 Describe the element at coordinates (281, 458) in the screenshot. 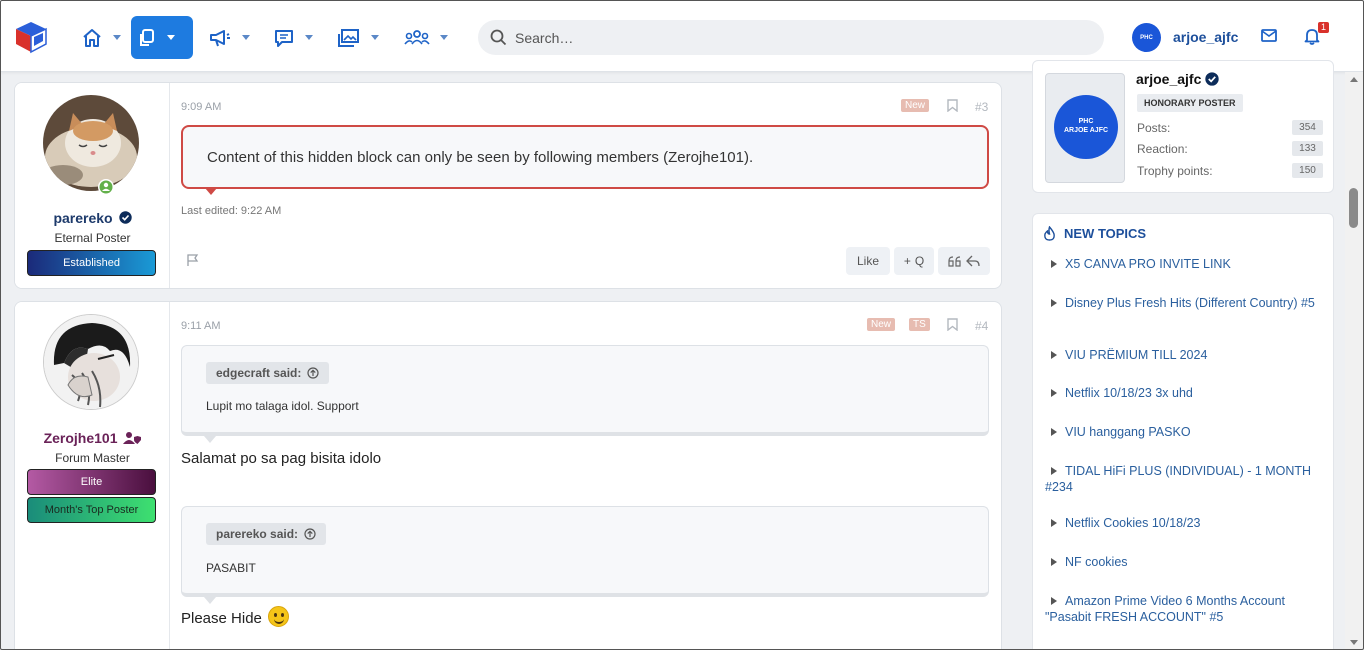

I see `message-text: Salamat po sa pag bisita idolo` at that location.